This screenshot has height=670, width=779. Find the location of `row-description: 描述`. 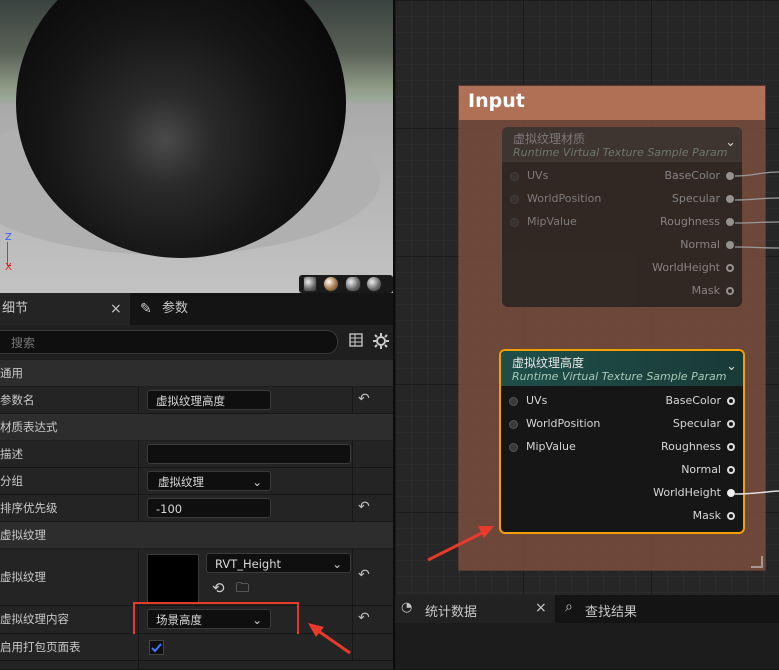

row-description: 描述 is located at coordinates (196, 454).